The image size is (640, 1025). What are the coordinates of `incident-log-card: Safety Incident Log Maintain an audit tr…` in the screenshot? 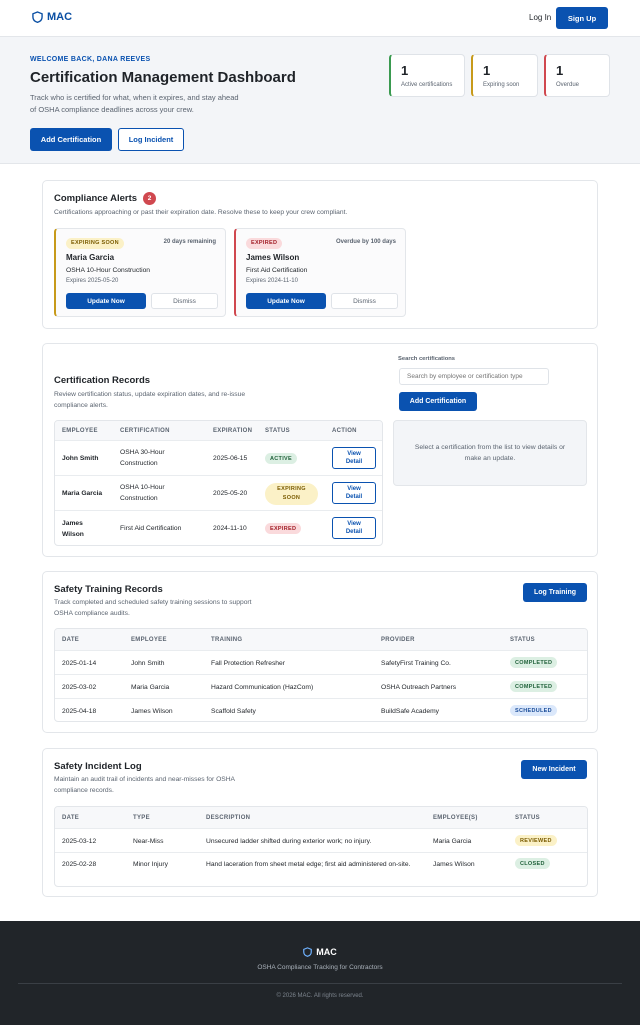 It's located at (320, 822).